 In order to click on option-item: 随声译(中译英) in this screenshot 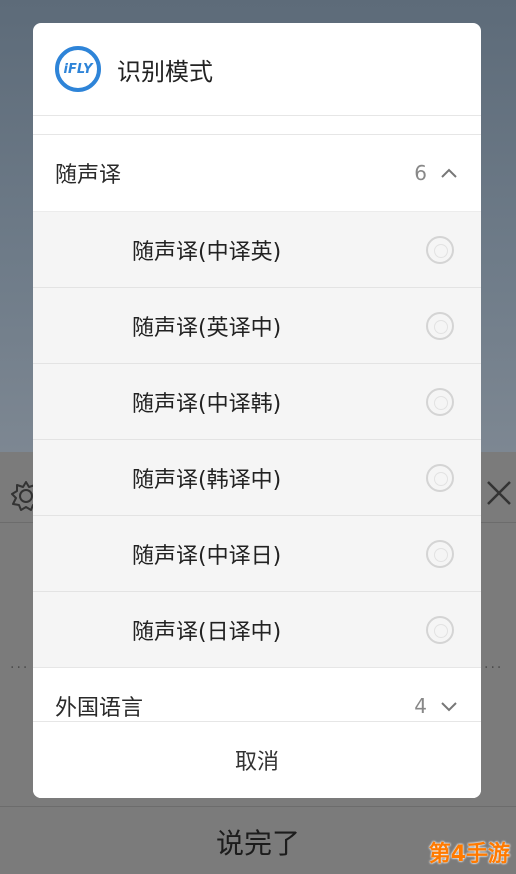, I will do `click(257, 249)`.